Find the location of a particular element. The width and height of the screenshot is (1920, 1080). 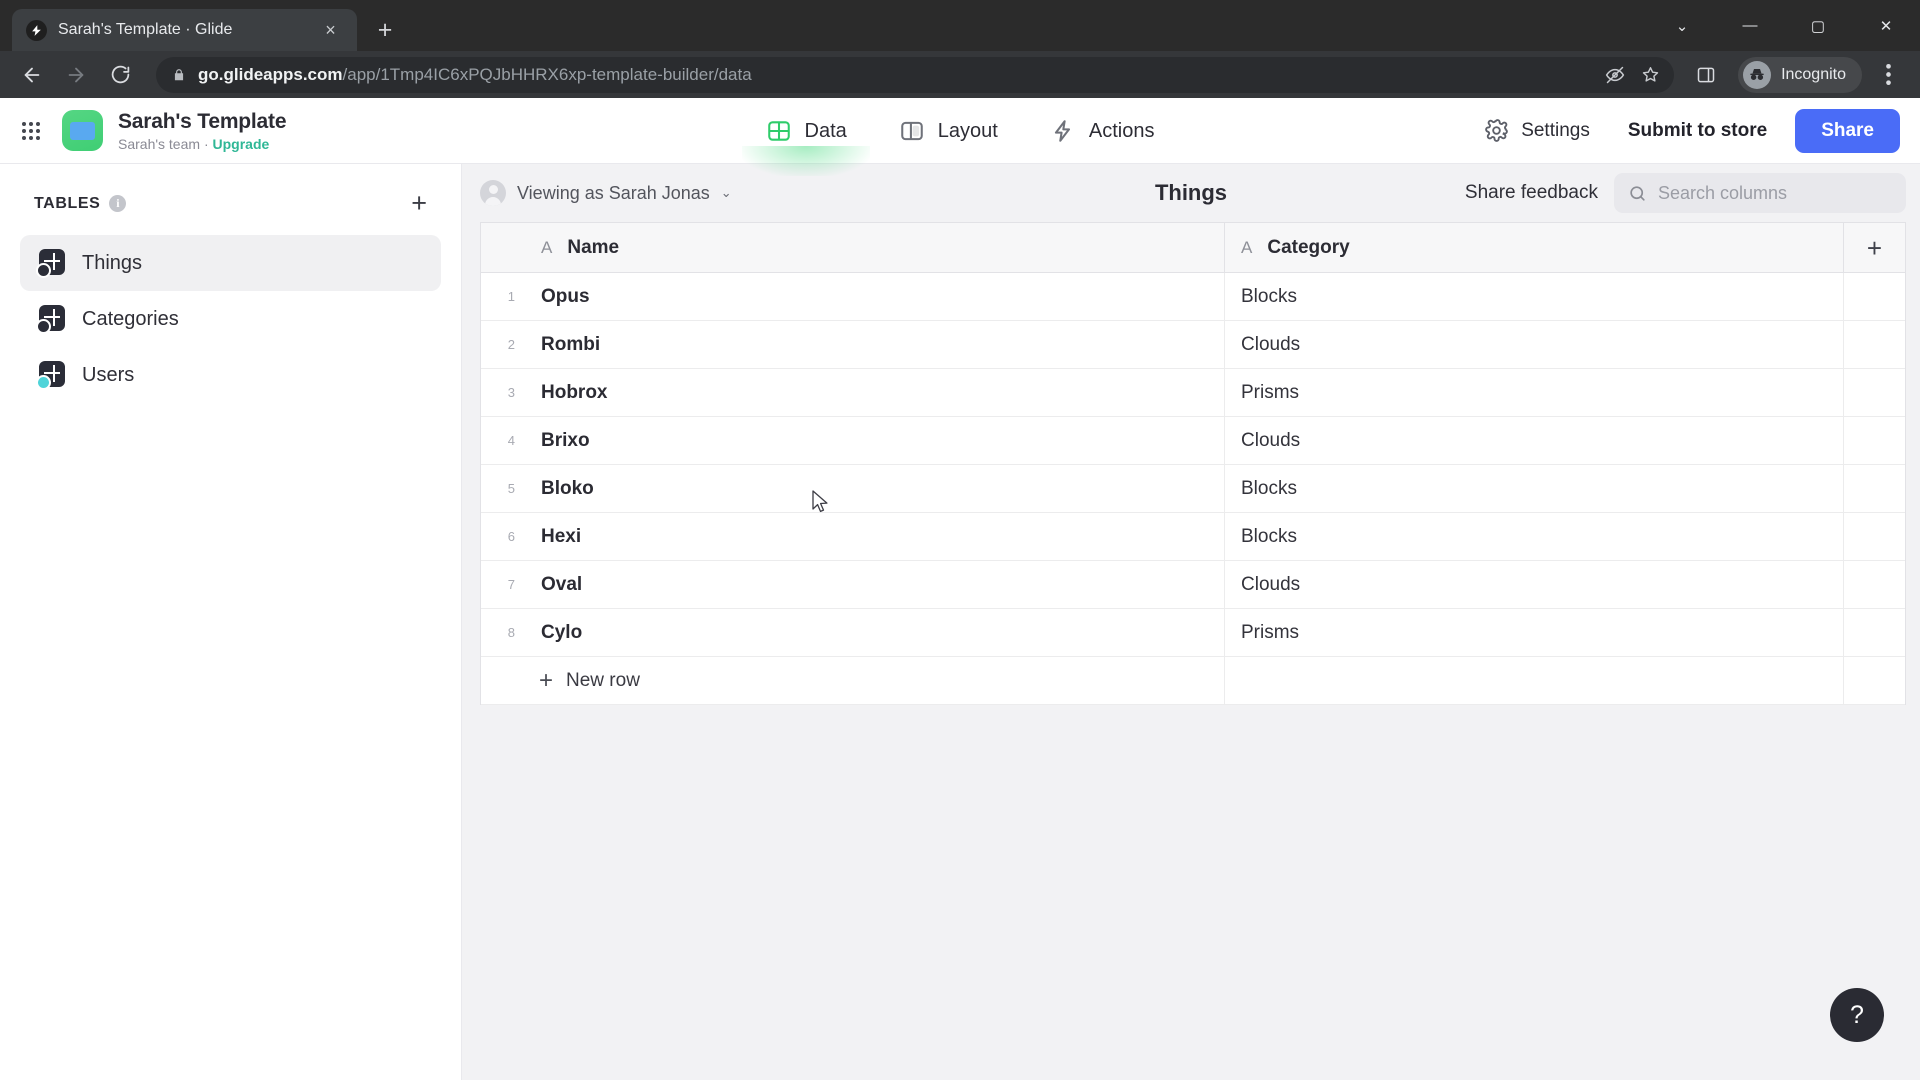

viewing-as-selector: Viewing as Sarah Jonas ⌄ is located at coordinates (606, 193).